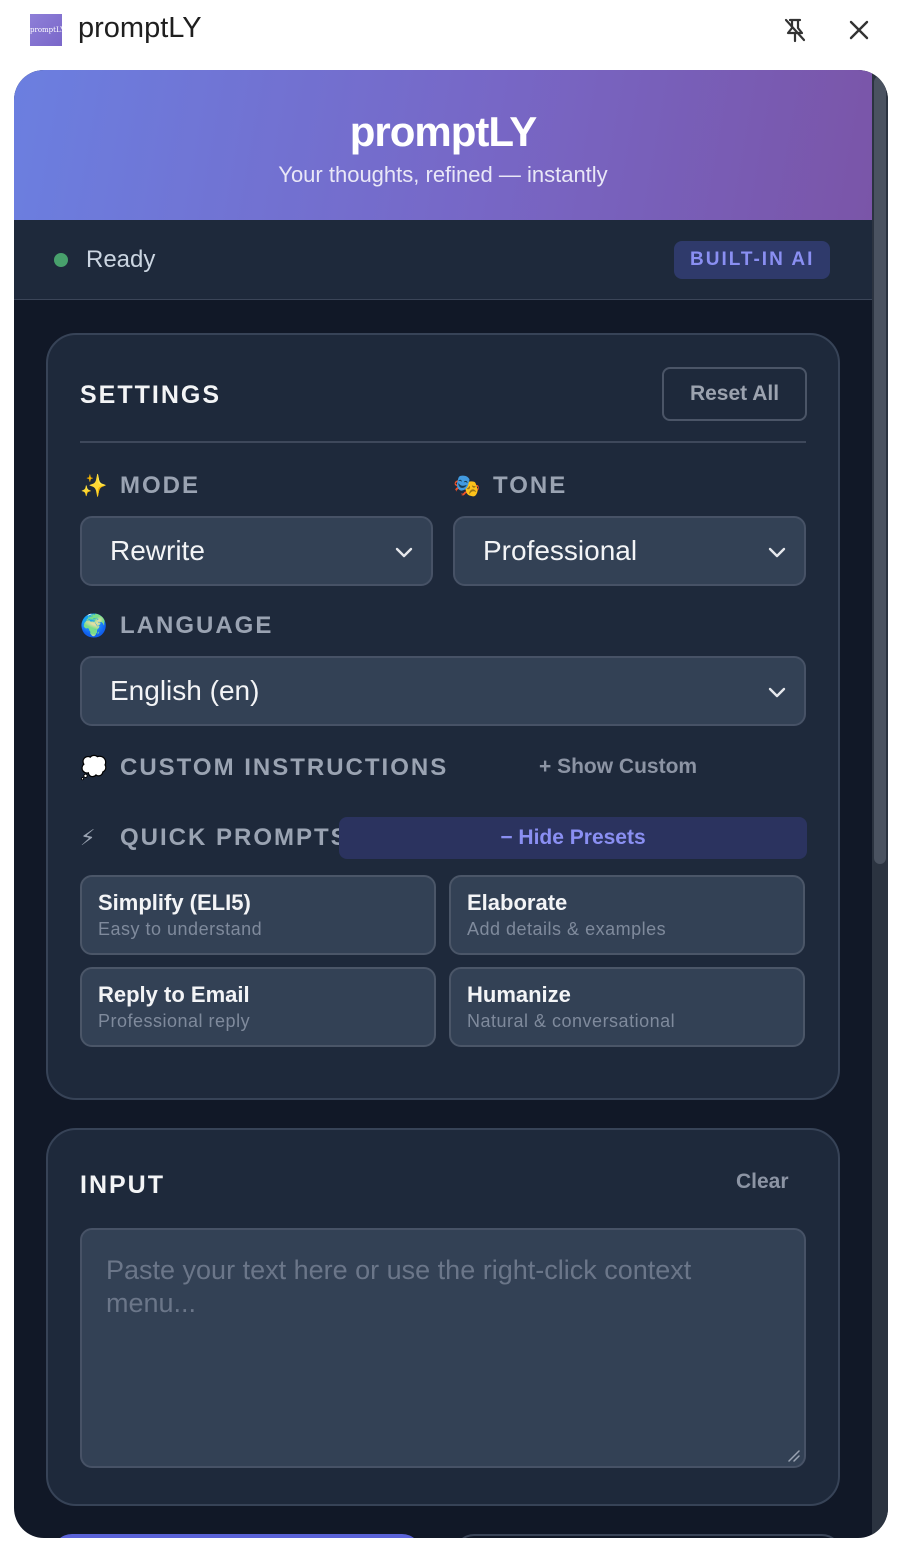 Image resolution: width=906 pixels, height=1548 pixels. Describe the element at coordinates (571, 1021) in the screenshot. I see `preset-subtitle: Natural & conversational` at that location.